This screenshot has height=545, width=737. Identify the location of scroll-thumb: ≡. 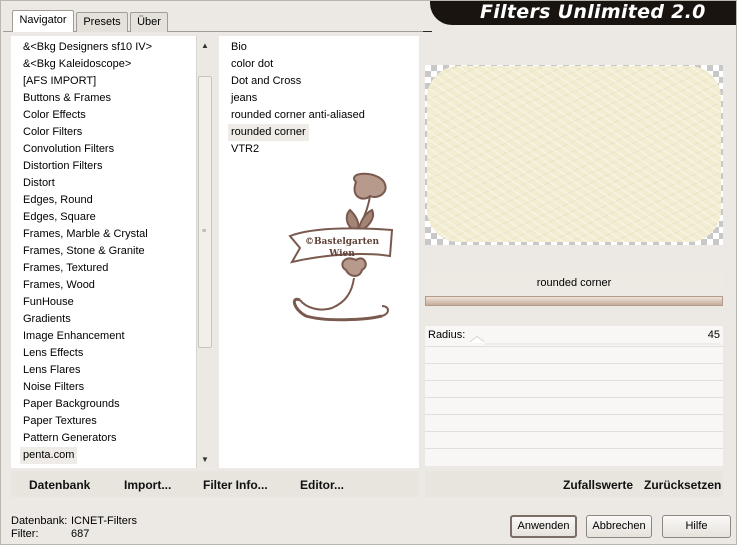
(205, 212).